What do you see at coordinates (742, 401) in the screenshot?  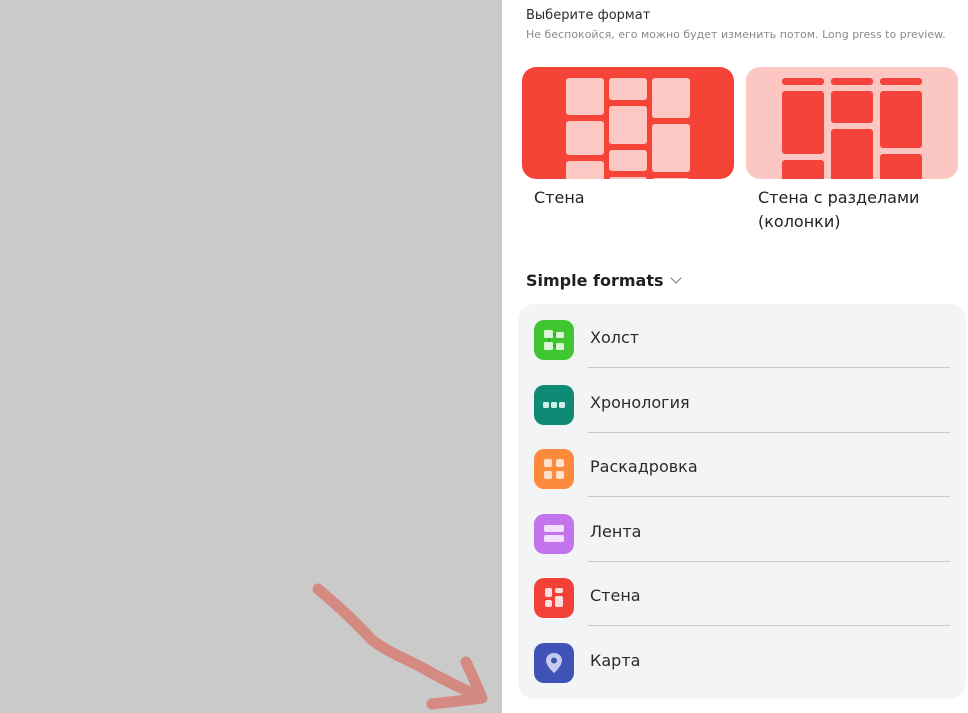 I see `format-item-timeline: Хронология` at bounding box center [742, 401].